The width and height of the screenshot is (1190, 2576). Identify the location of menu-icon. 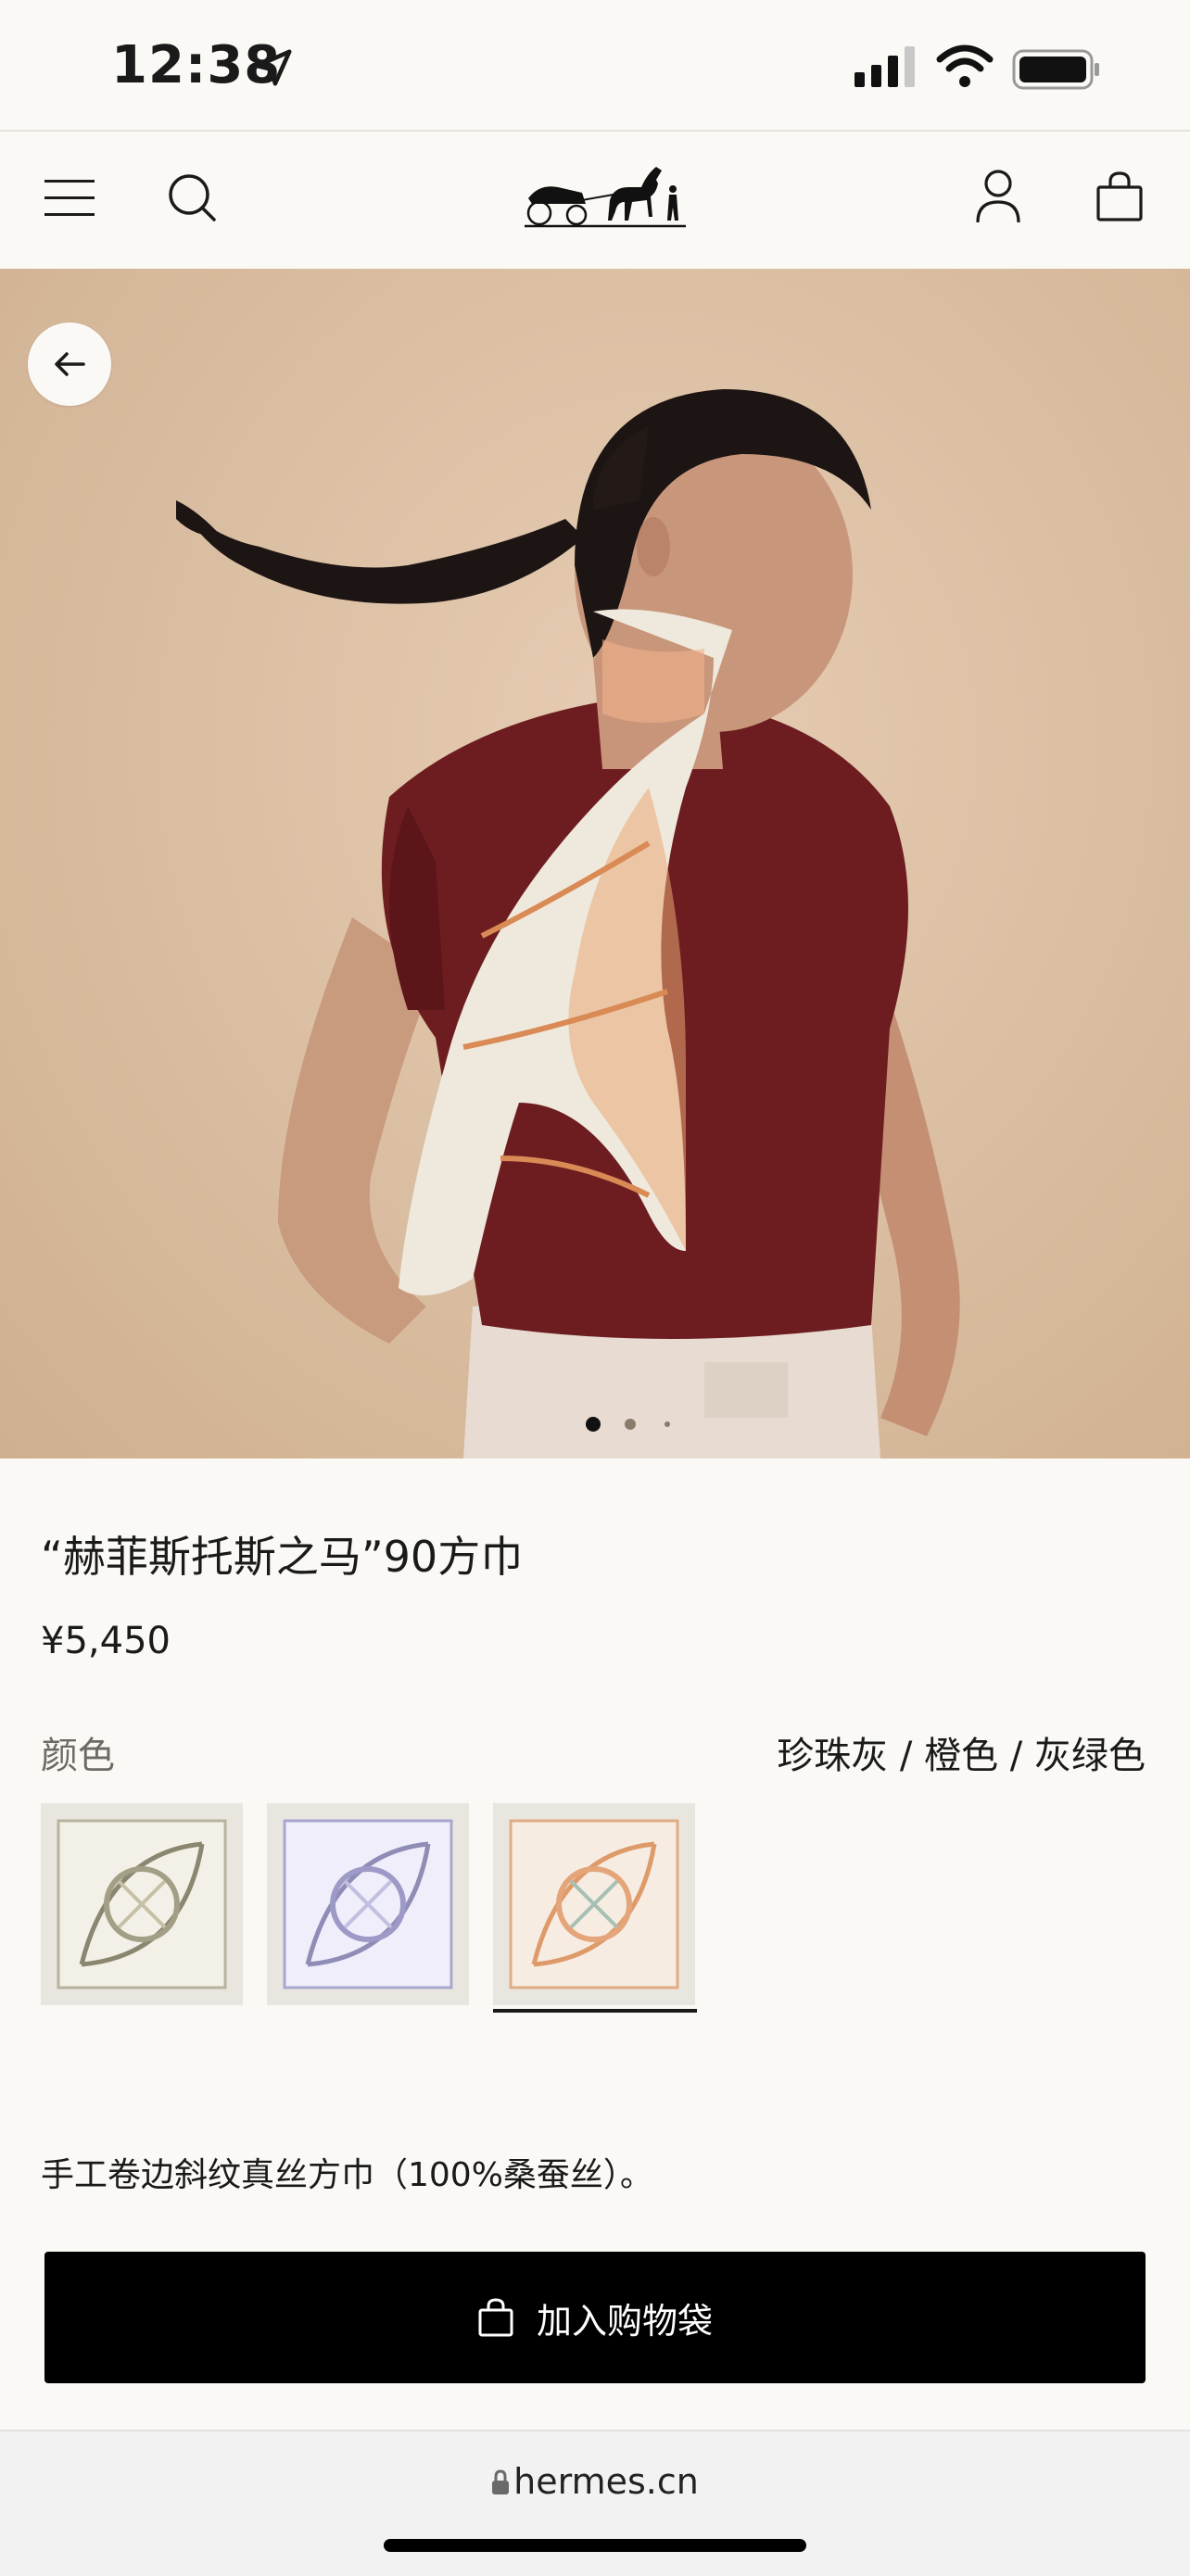
(69, 198).